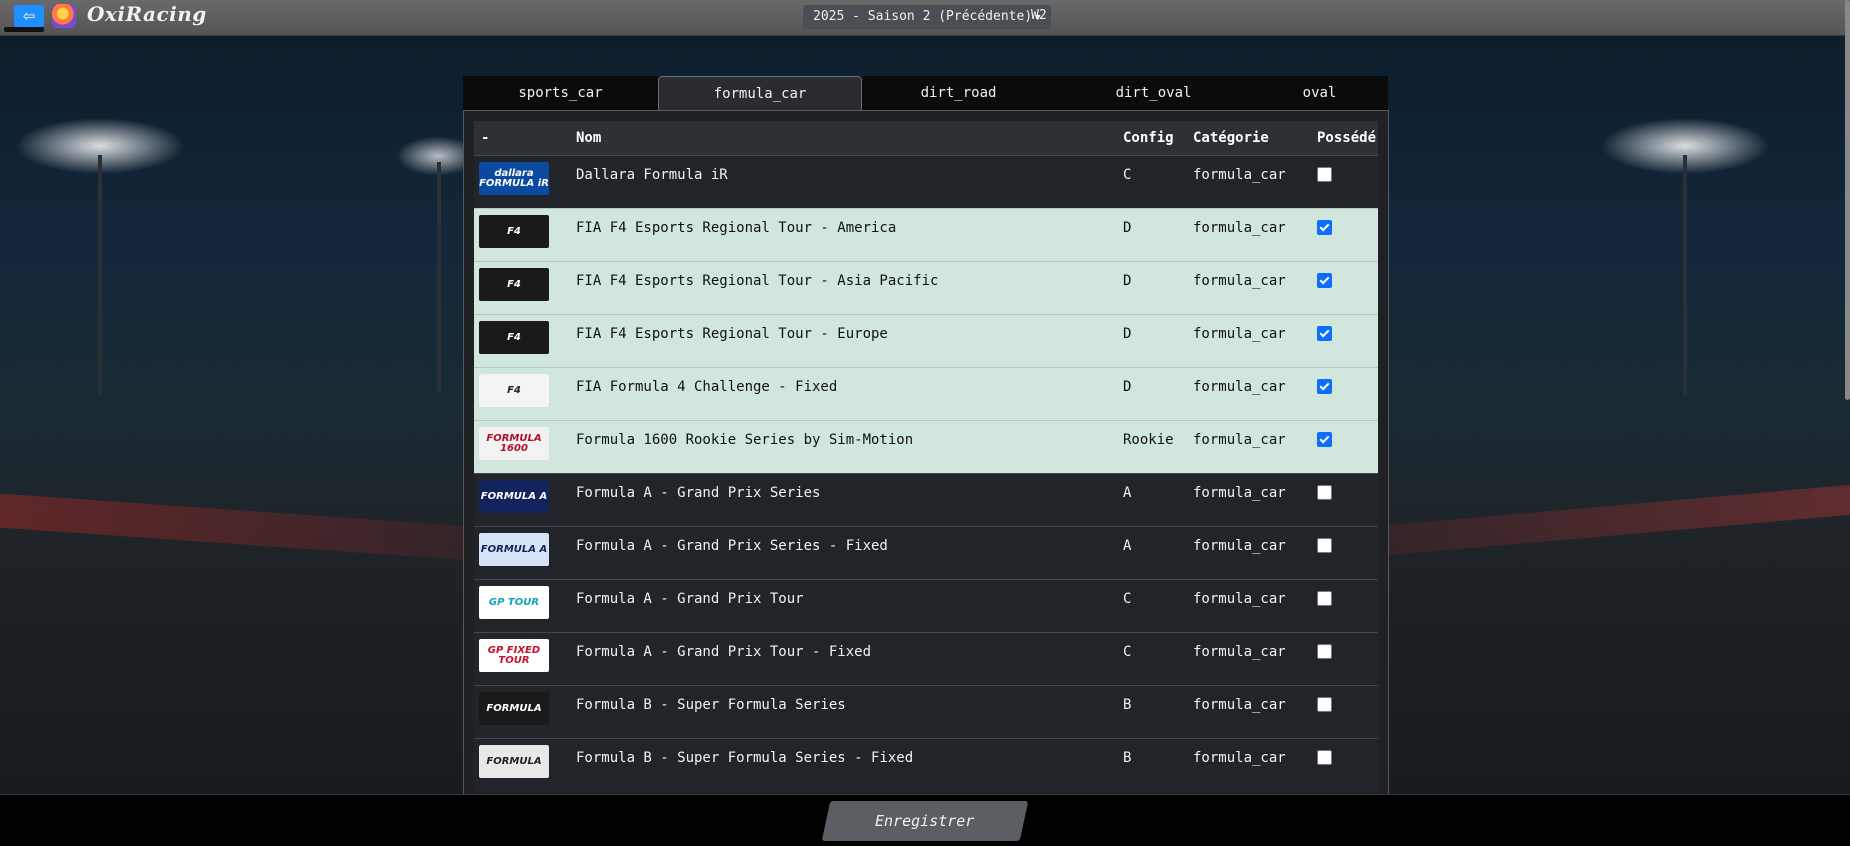  I want to click on series-logo: GP TOUR, so click(514, 602).